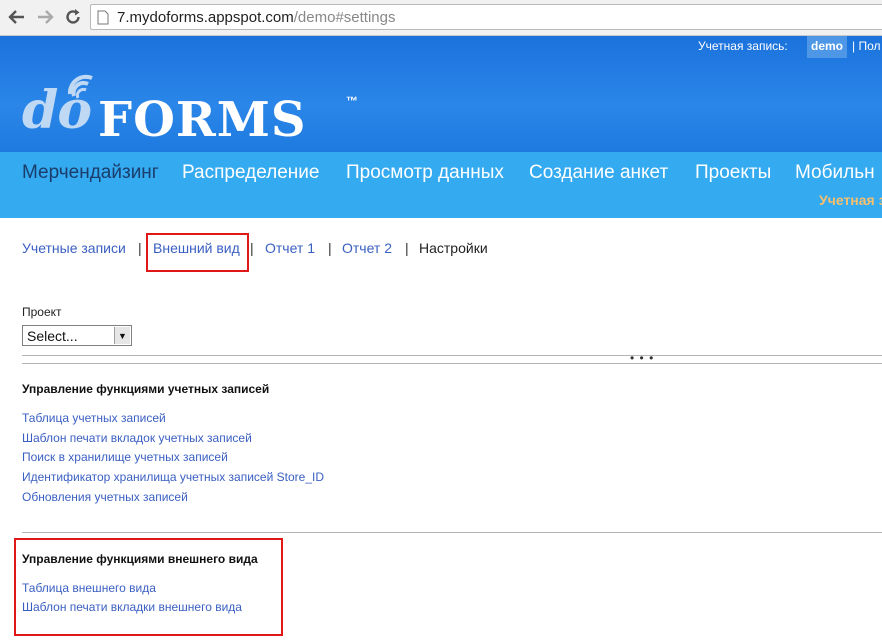 The height and width of the screenshot is (642, 882). I want to click on url-text: 7.mydoforms.appspot.com/demo#settings, so click(256, 17).